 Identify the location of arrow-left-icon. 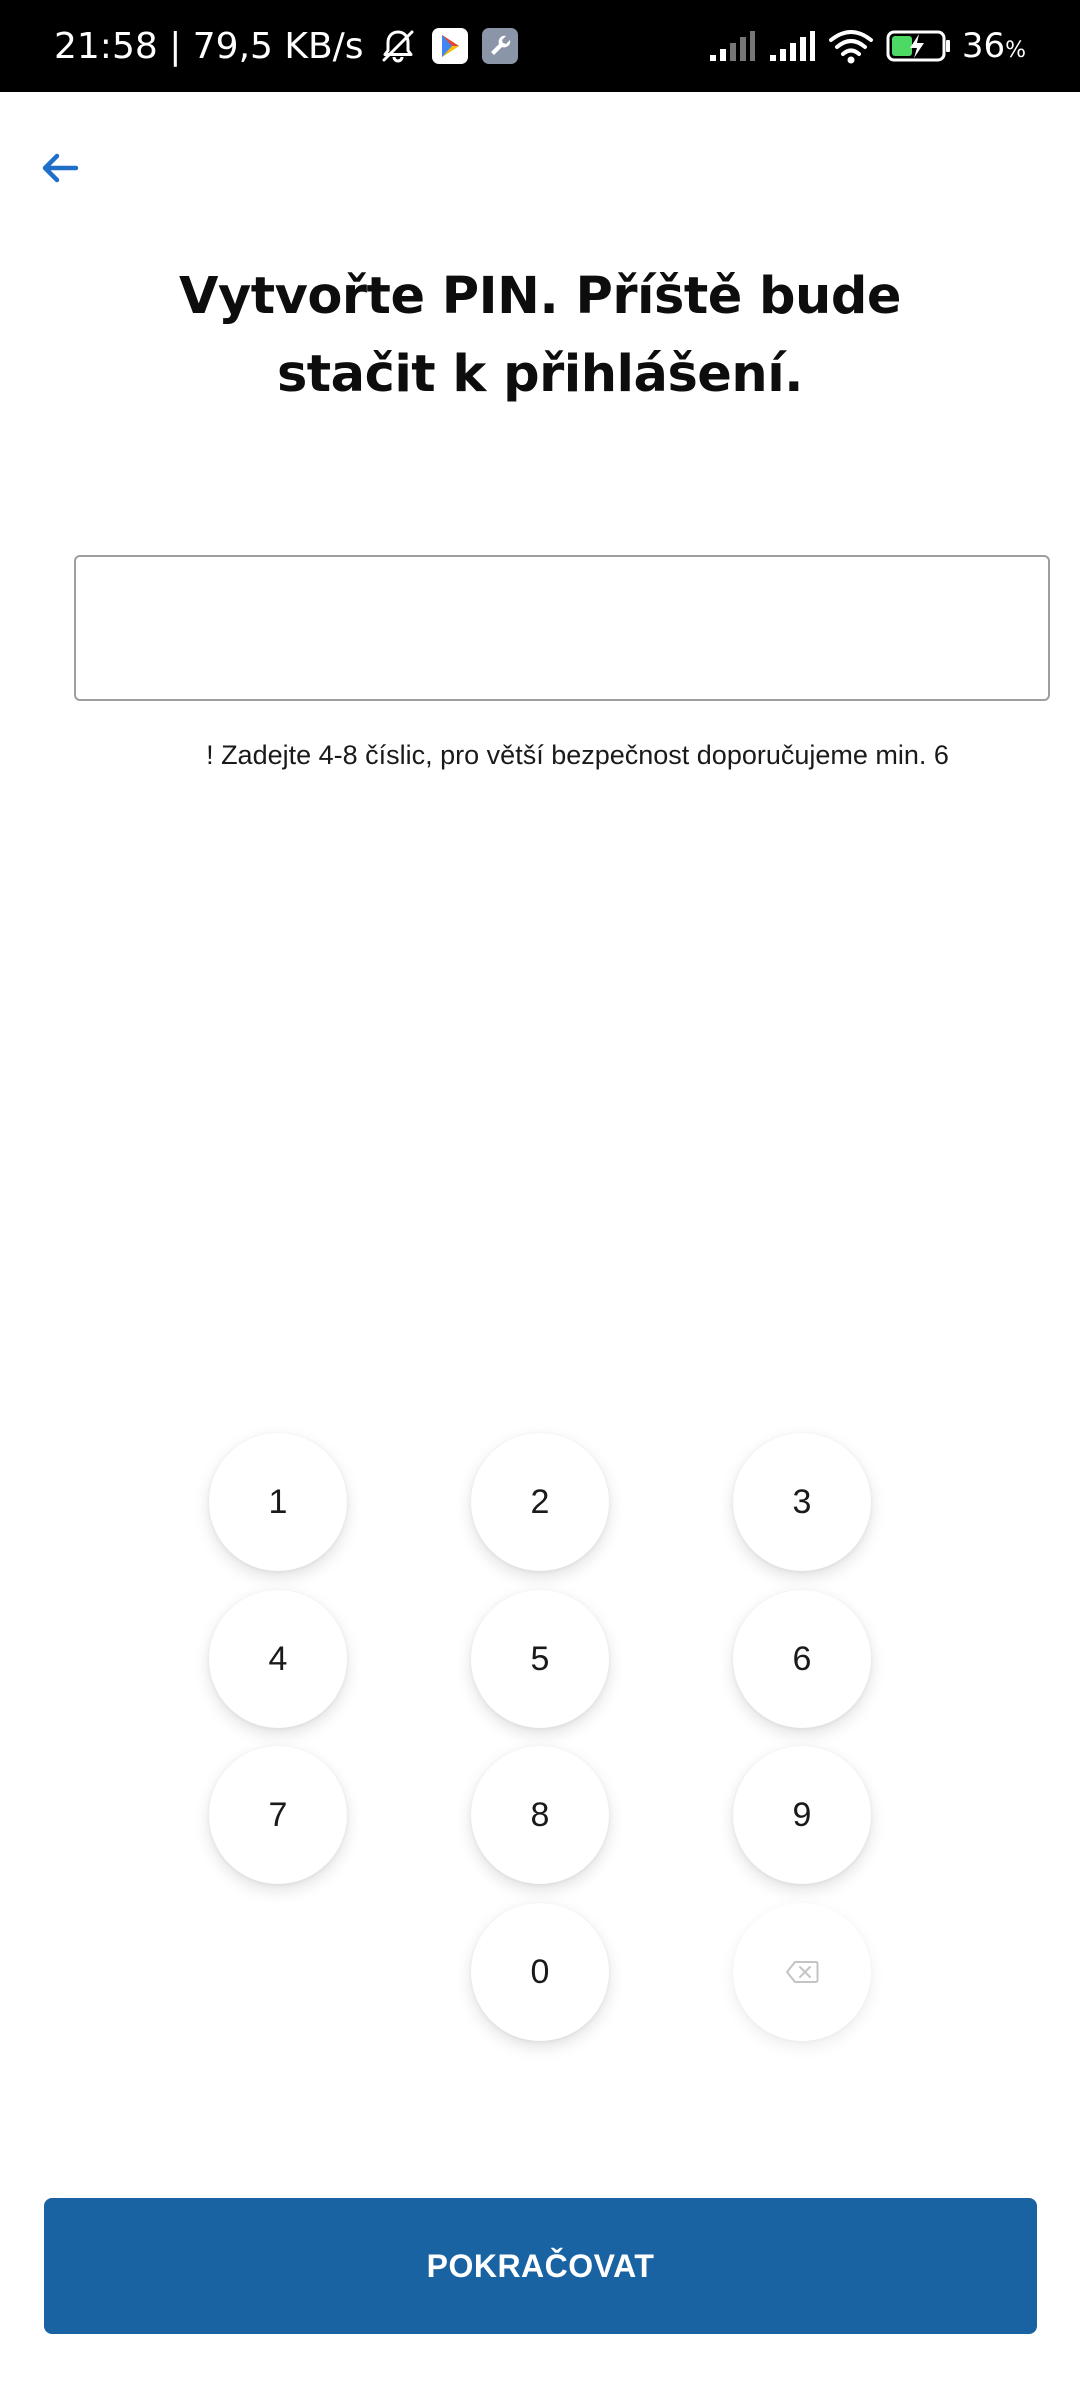
(60, 168).